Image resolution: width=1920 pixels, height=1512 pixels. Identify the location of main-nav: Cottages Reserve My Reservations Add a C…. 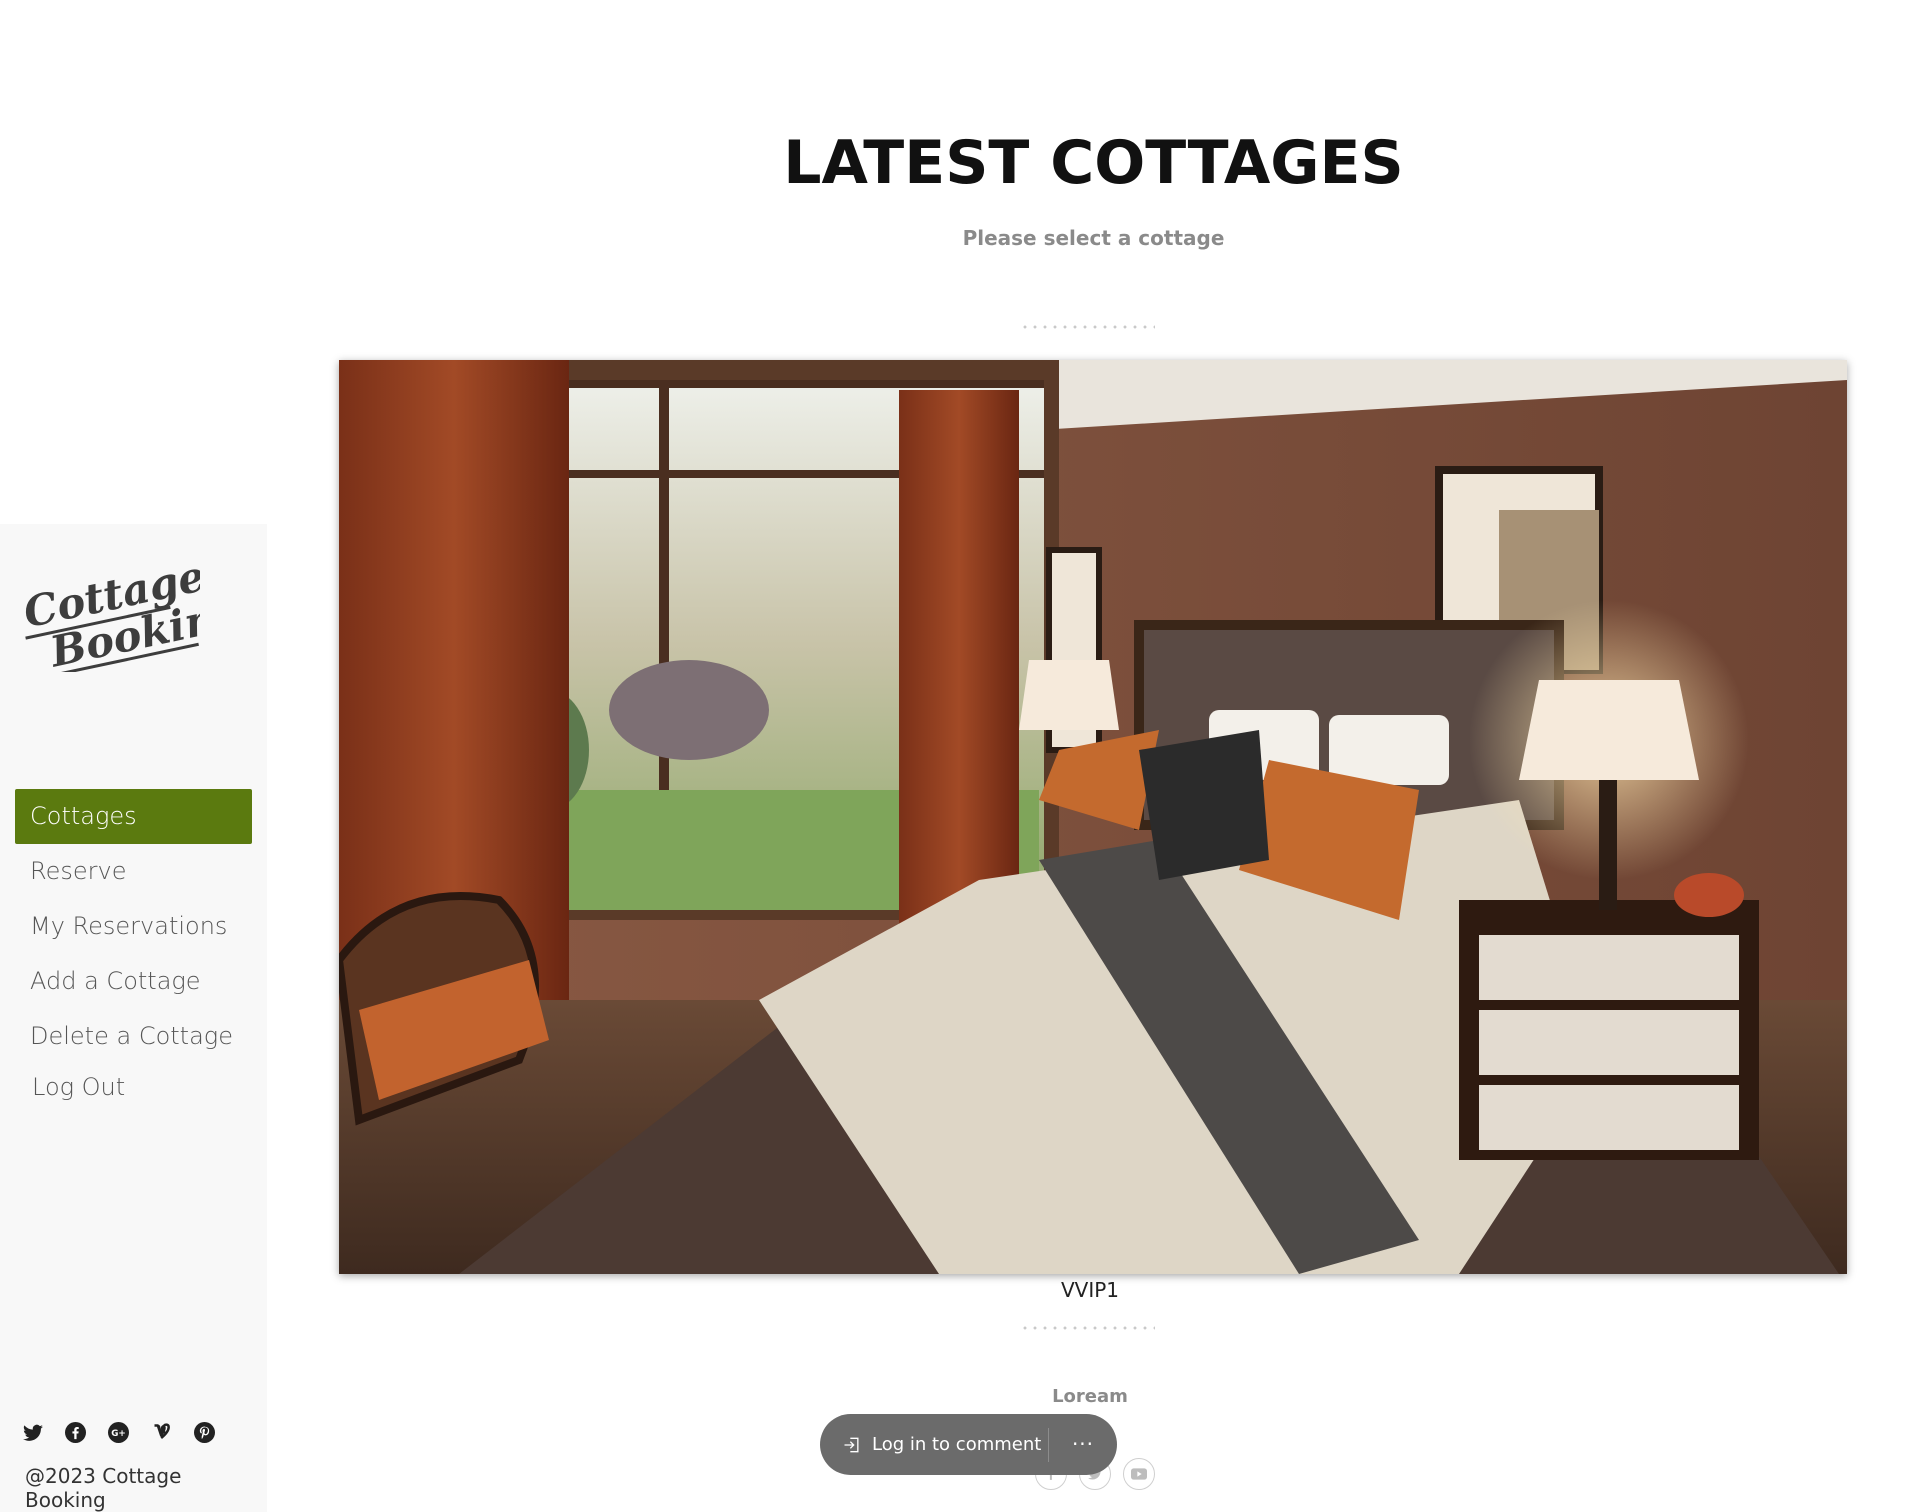
(133, 950).